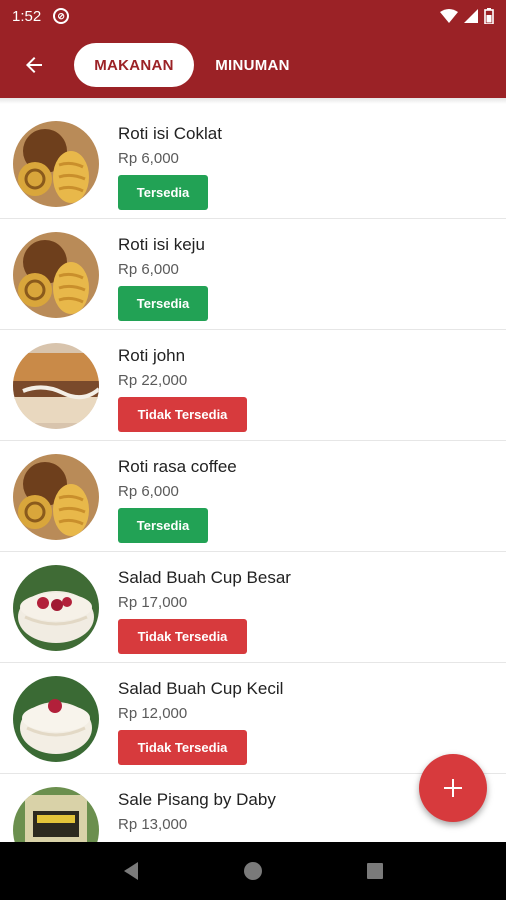 Image resolution: width=506 pixels, height=900 pixels. Describe the element at coordinates (471, 16) in the screenshot. I see `signal-icon` at that location.